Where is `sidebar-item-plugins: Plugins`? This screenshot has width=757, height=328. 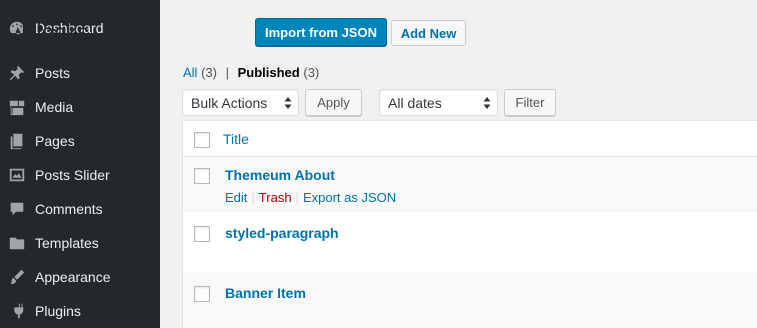
sidebar-item-plugins: Plugins is located at coordinates (80, 311).